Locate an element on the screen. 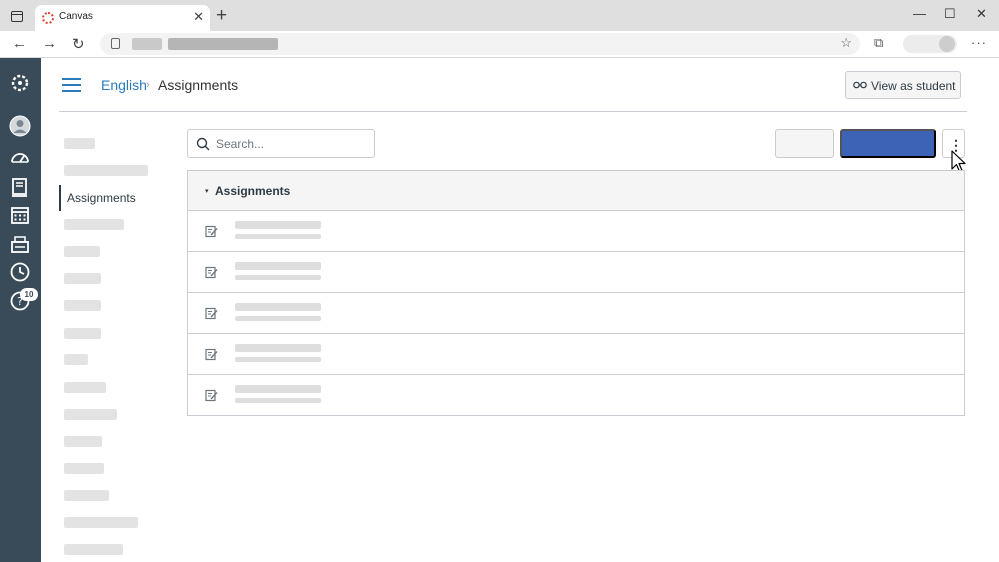  assignment-group-name: Assignments is located at coordinates (253, 191).